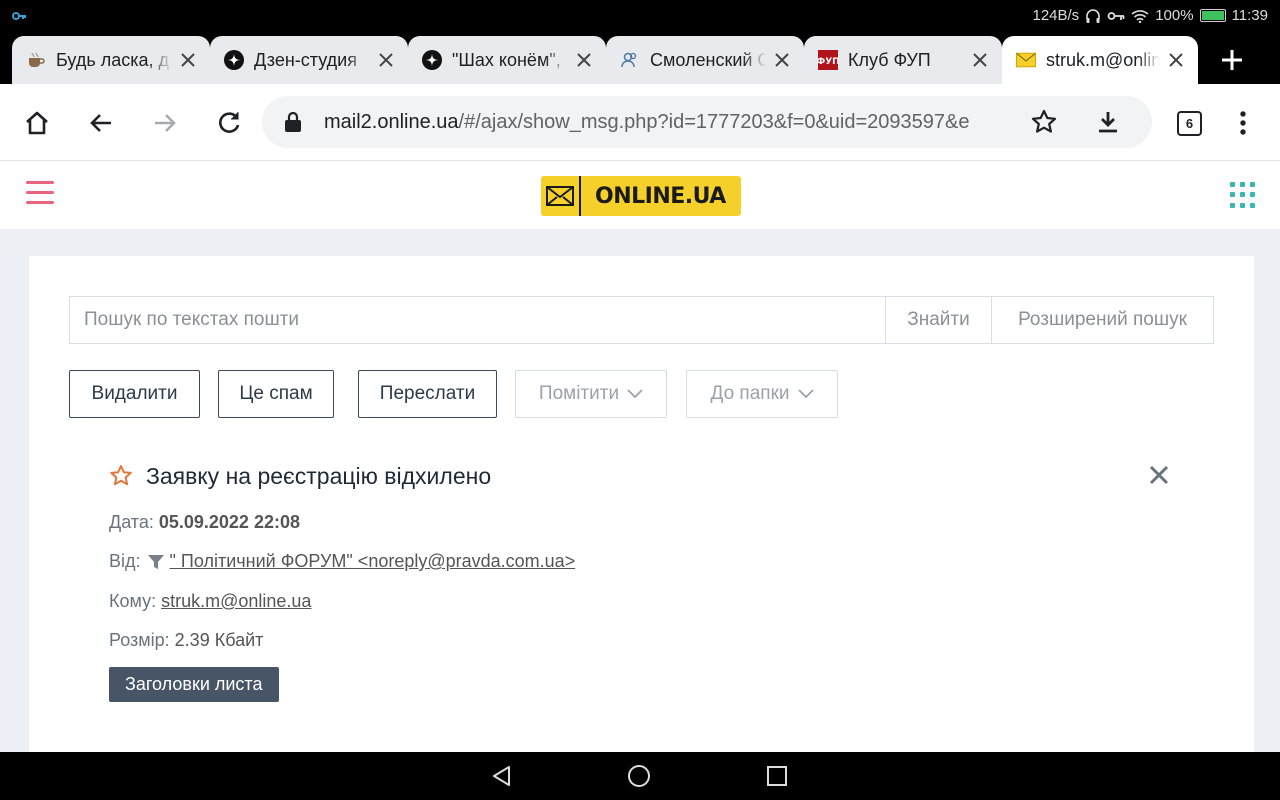 The width and height of the screenshot is (1280, 800). I want to click on tab-title: struk.m@onlin, so click(1103, 59).